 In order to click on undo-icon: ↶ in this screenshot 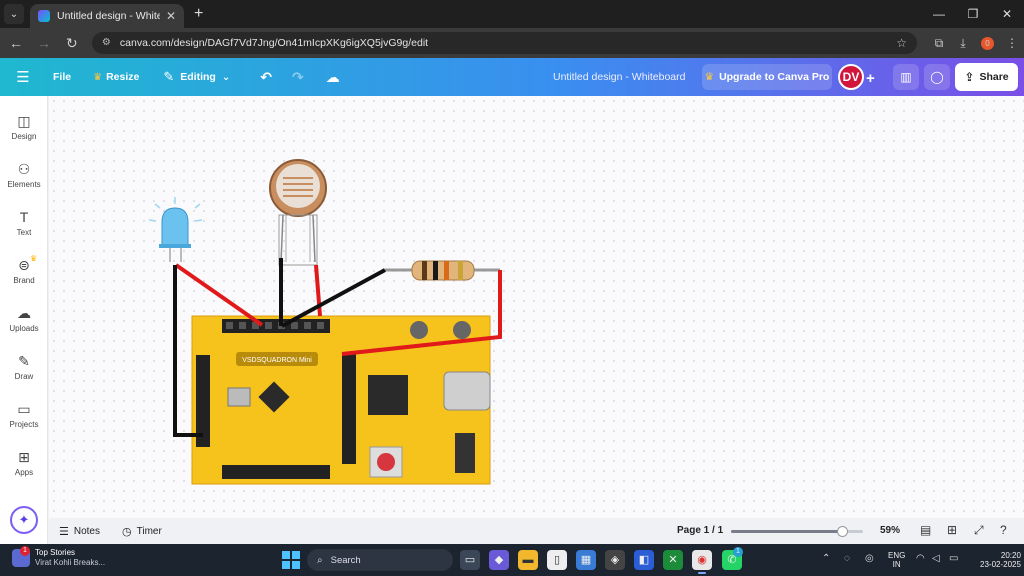, I will do `click(266, 77)`.